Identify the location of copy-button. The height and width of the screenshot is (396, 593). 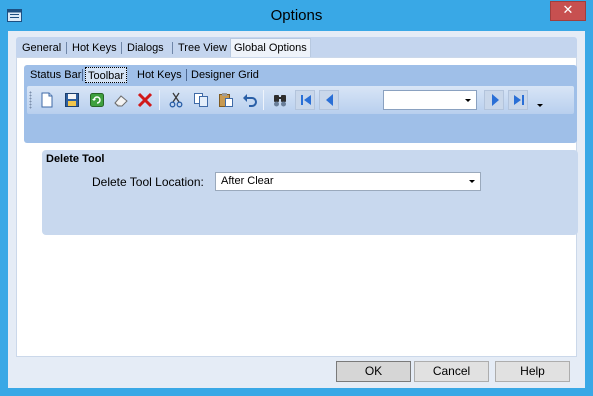
(201, 100).